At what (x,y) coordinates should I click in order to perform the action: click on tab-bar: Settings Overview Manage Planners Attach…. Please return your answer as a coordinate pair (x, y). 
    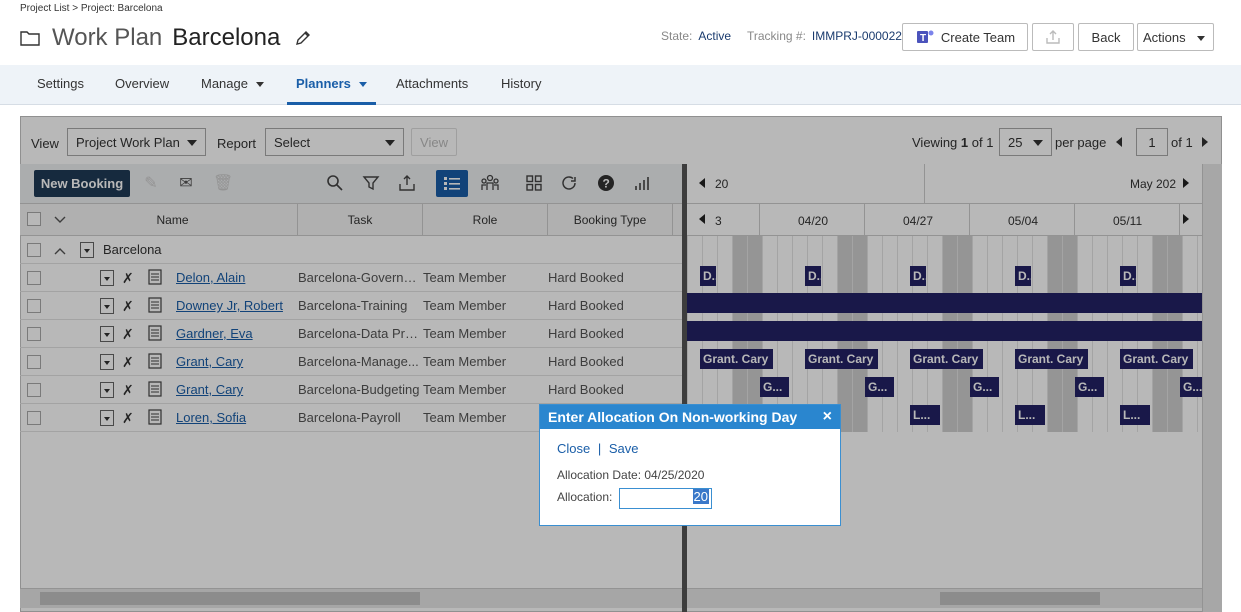
    Looking at the image, I should click on (620, 85).